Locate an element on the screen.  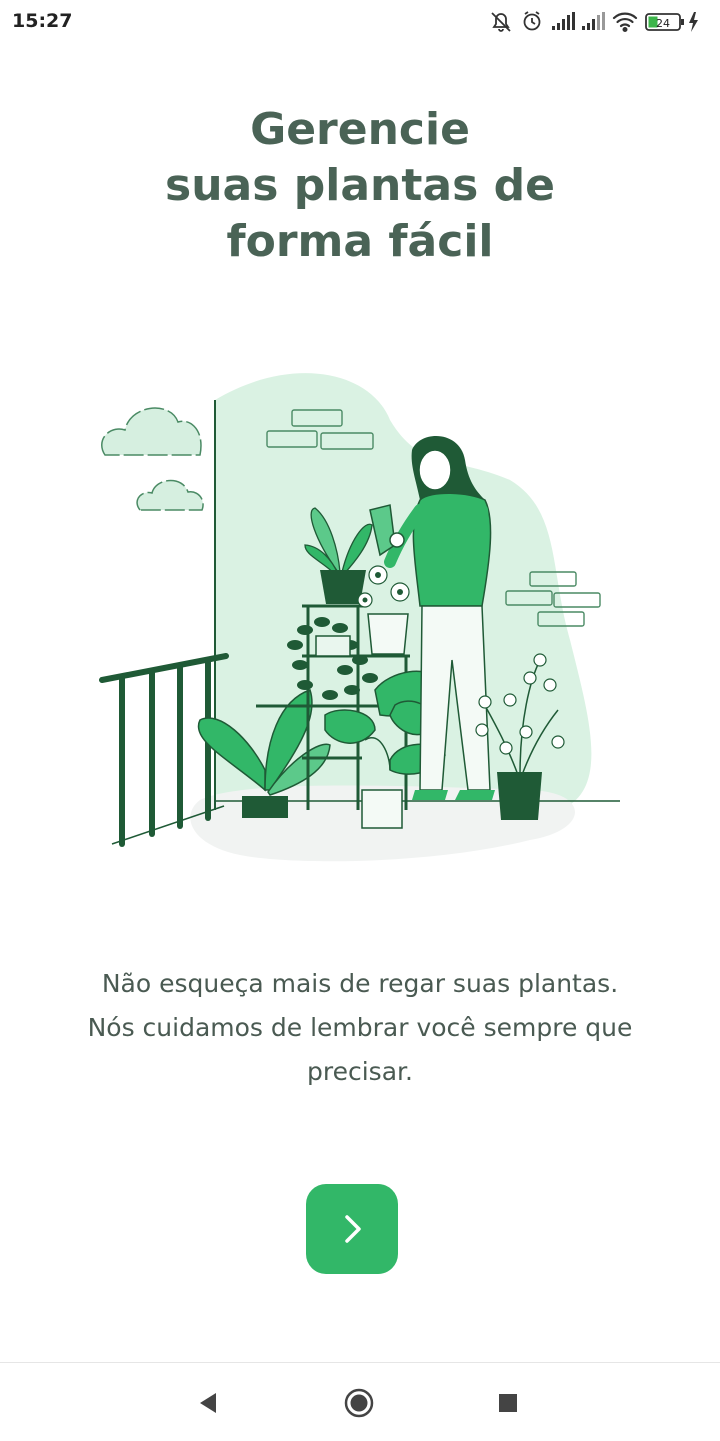
status-bar: 15:27 24 is located at coordinates (360, 22).